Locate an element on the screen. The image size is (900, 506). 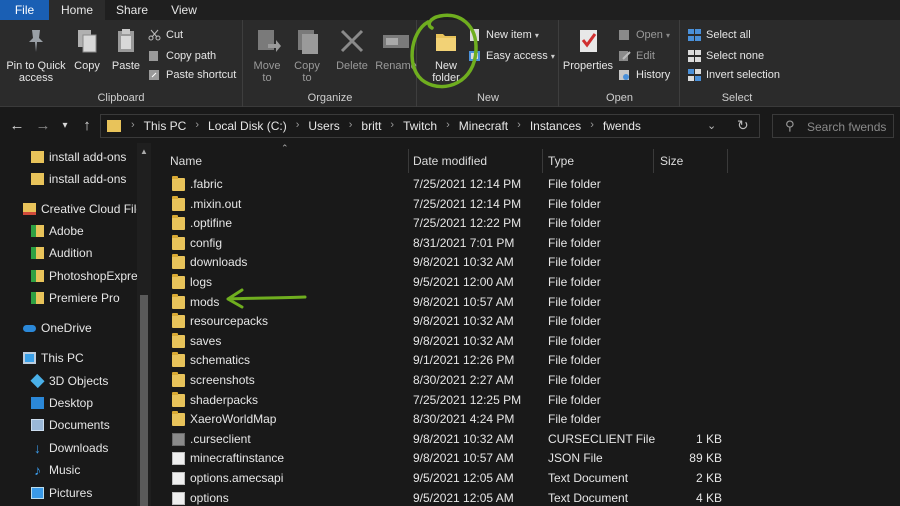
nav-item-downloads: ↓ Downloads is located at coordinates (68, 448).